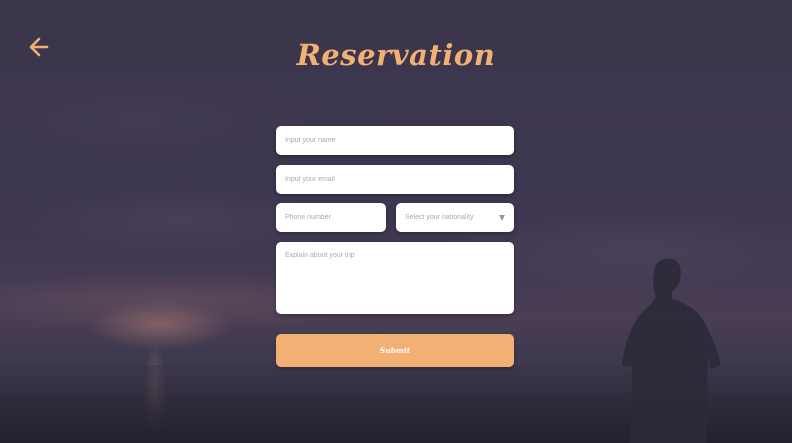 This screenshot has width=792, height=443. What do you see at coordinates (671, 350) in the screenshot?
I see `person-silhouette` at bounding box center [671, 350].